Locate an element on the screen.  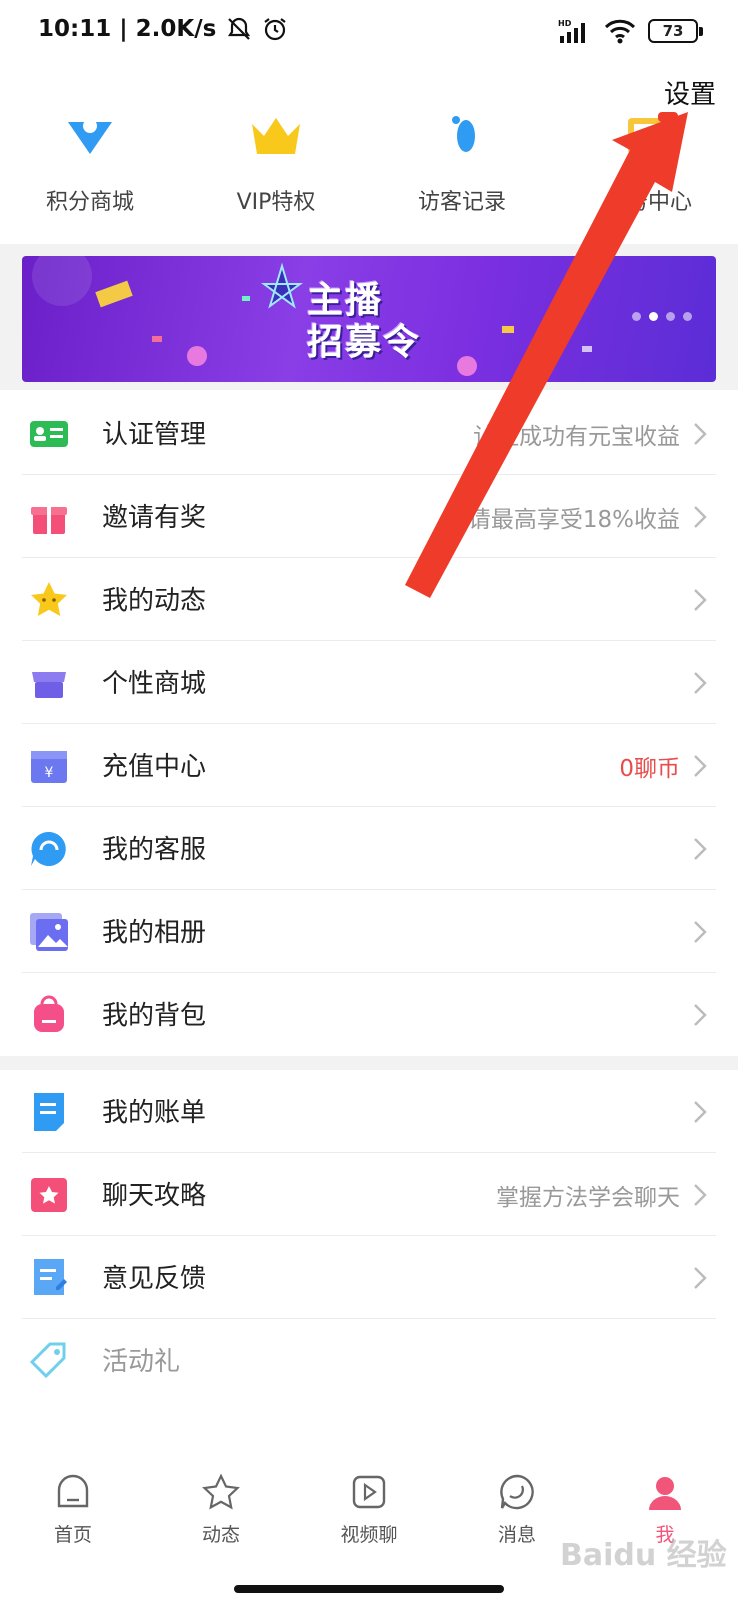
task-center-icon is located at coordinates (653, 133).